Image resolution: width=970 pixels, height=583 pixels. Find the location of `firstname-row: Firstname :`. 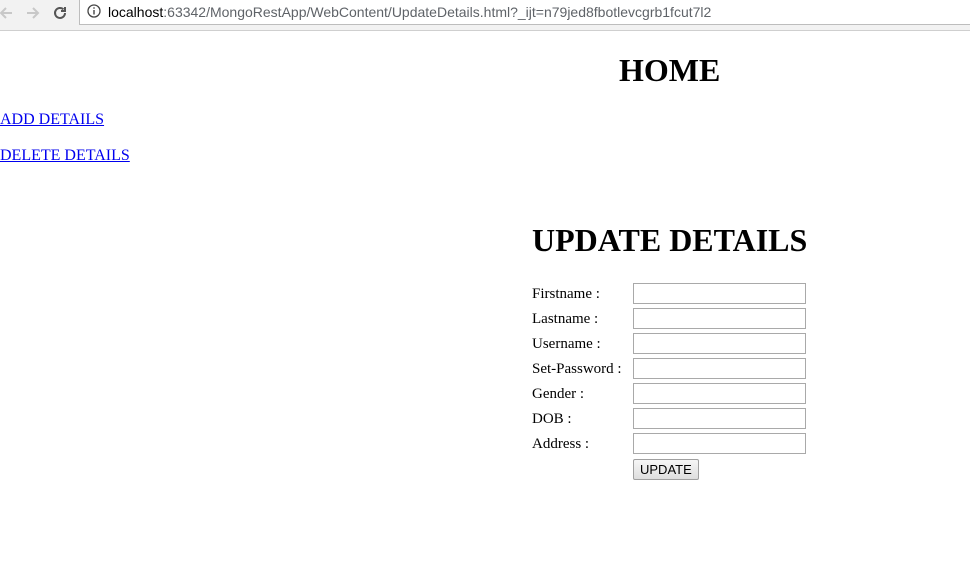

firstname-row: Firstname : is located at coordinates (672, 294).